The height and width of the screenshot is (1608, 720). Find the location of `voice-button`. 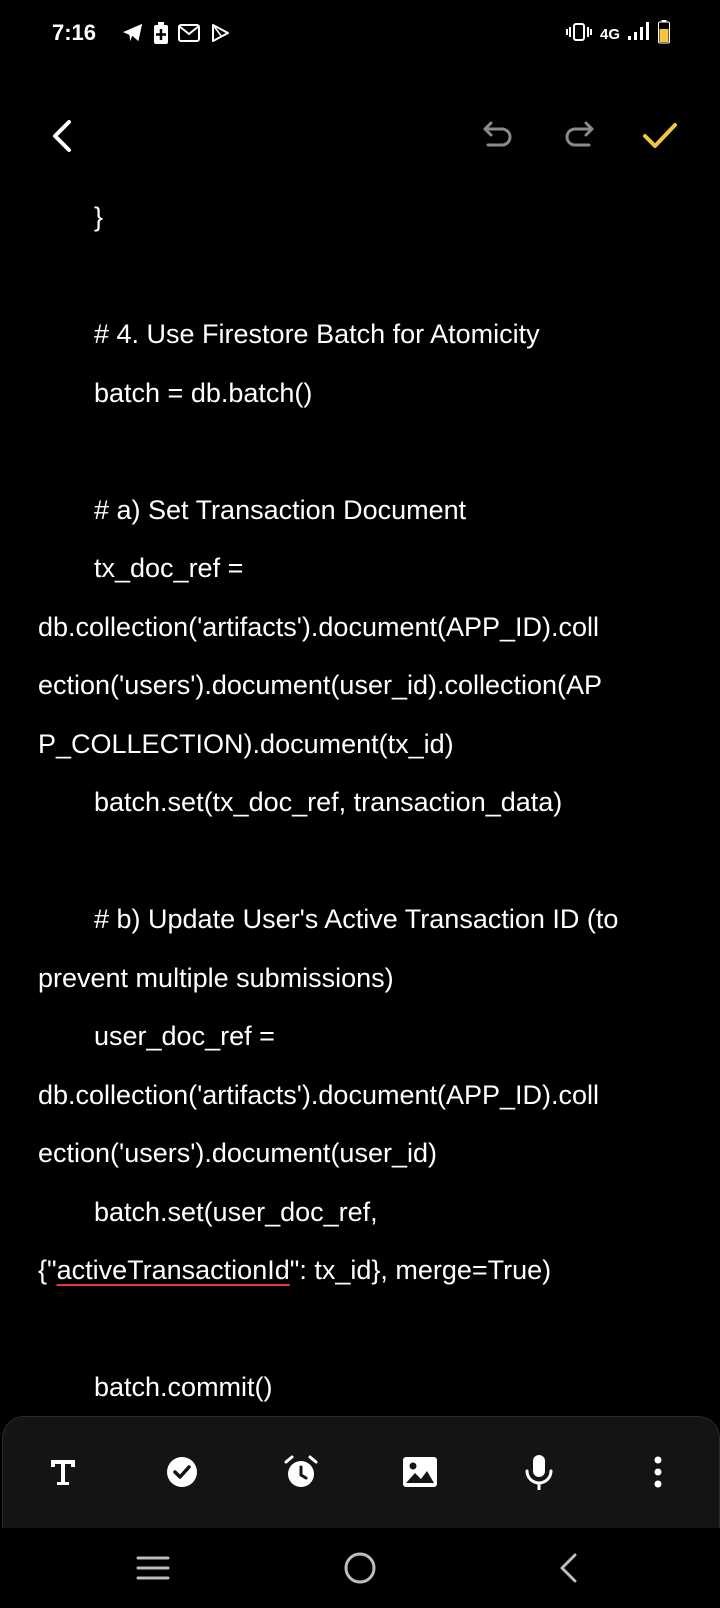

voice-button is located at coordinates (539, 1472).